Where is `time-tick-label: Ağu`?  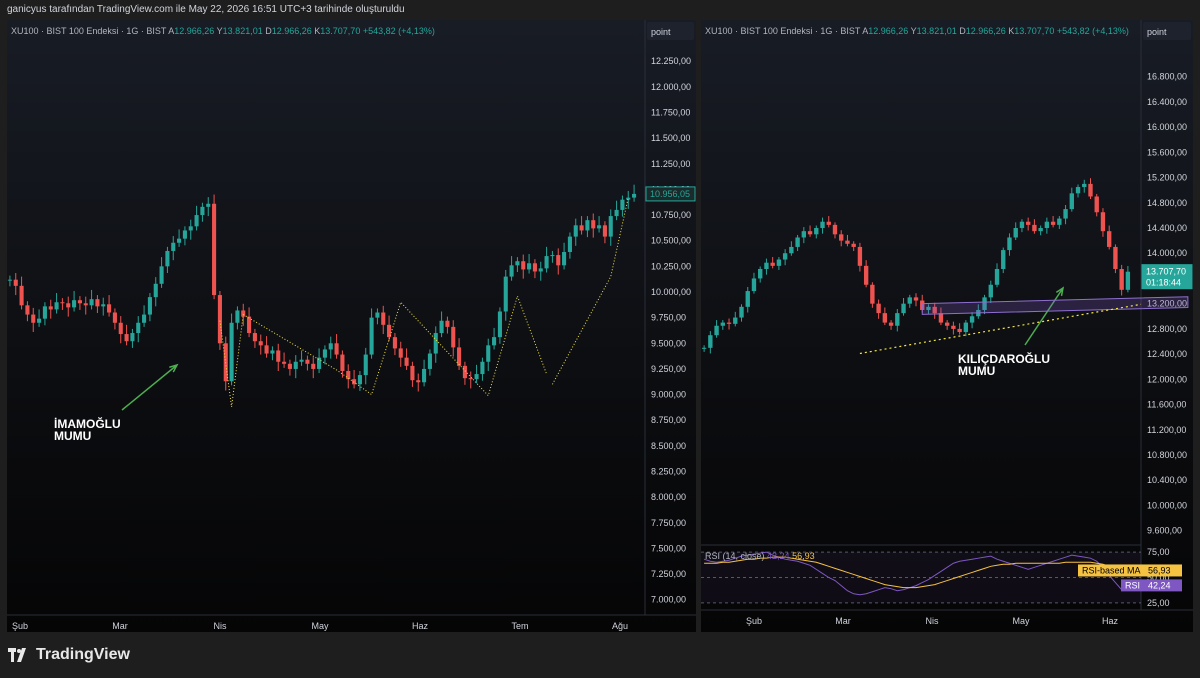 time-tick-label: Ağu is located at coordinates (620, 626).